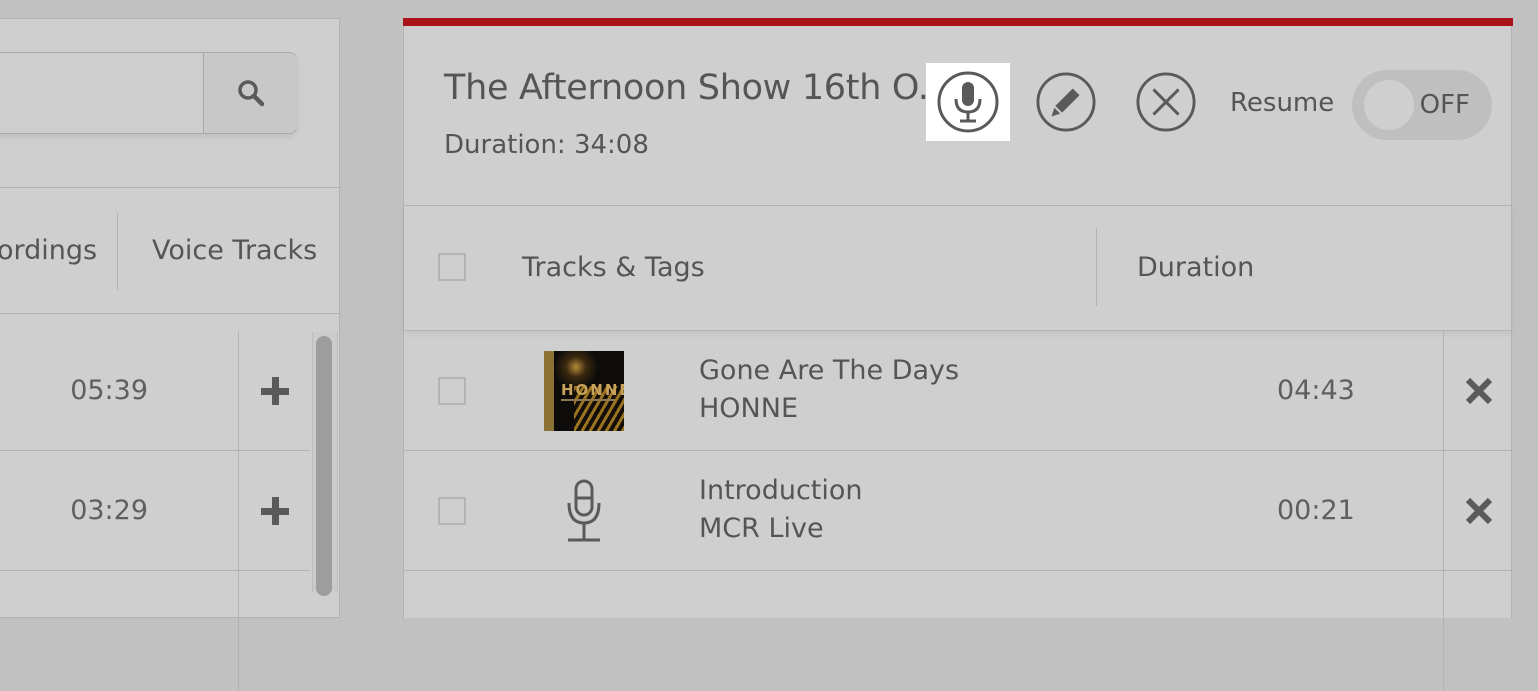 The image size is (1538, 691). Describe the element at coordinates (588, 400) in the screenshot. I see `album-art-subtitle` at that location.